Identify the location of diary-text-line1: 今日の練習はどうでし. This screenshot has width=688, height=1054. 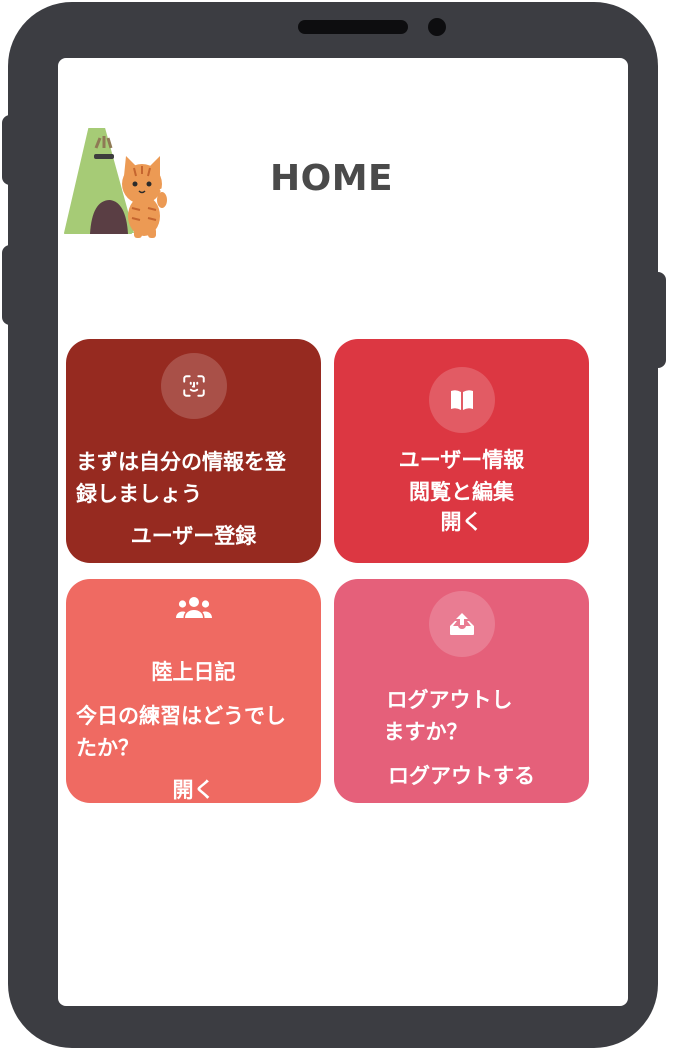
(181, 716).